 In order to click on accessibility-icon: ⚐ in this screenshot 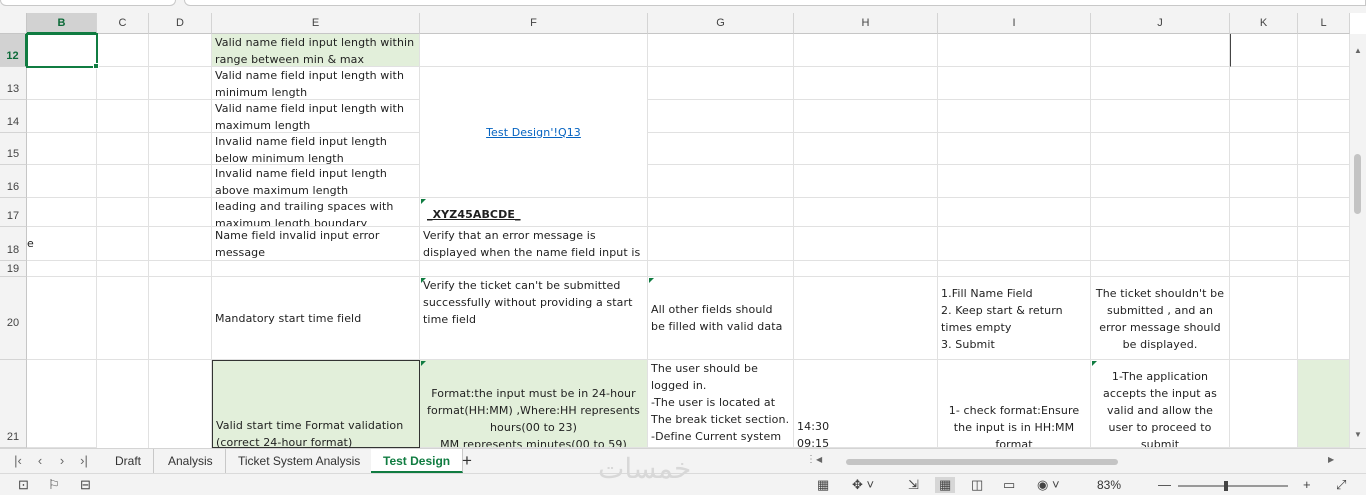, I will do `click(54, 485)`.